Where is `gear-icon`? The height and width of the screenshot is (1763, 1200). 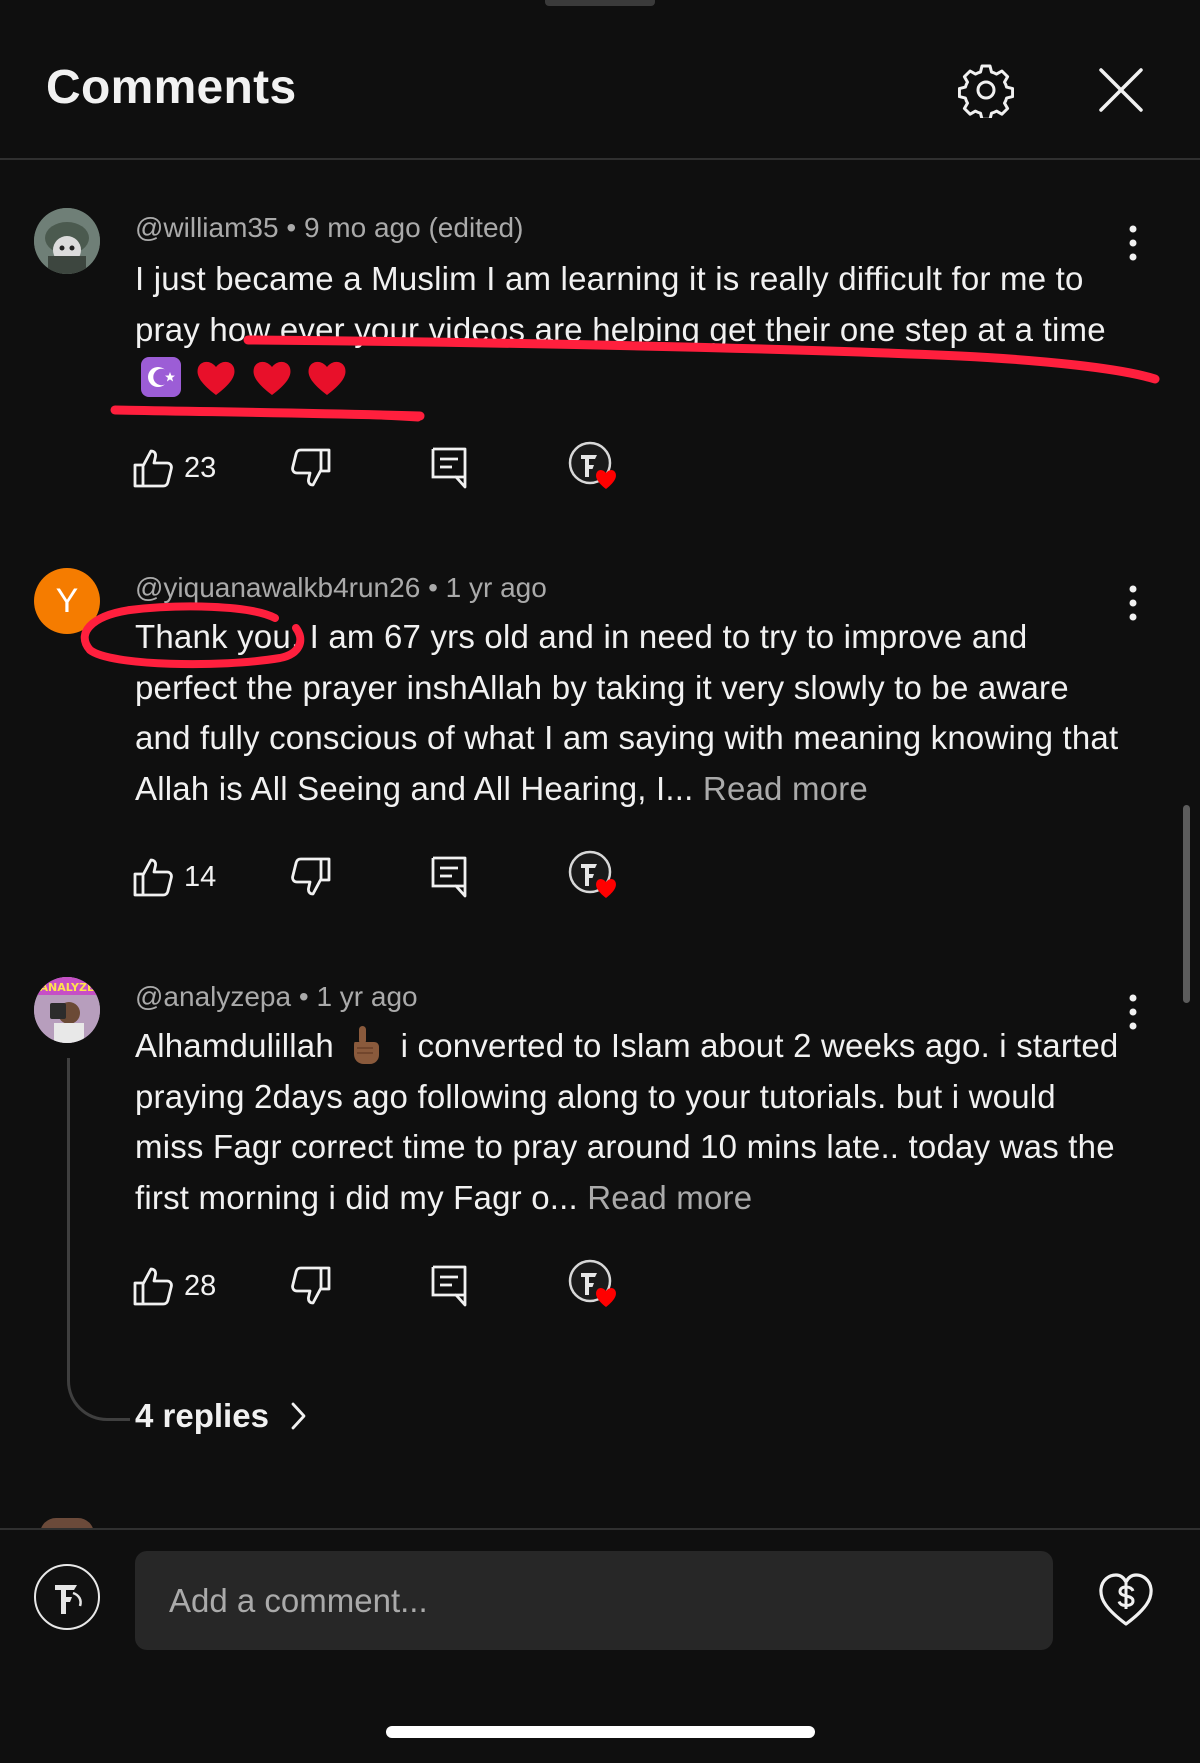 gear-icon is located at coordinates (986, 90).